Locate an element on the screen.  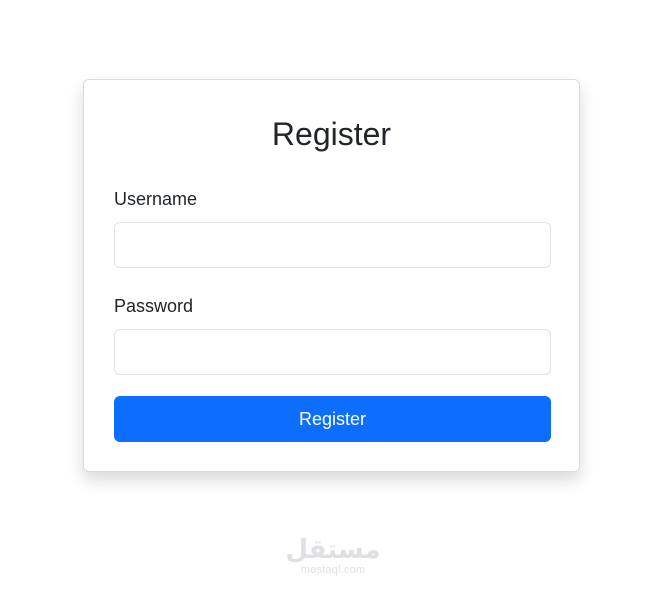
watermark-url: mostaql.com is located at coordinates (333, 570).